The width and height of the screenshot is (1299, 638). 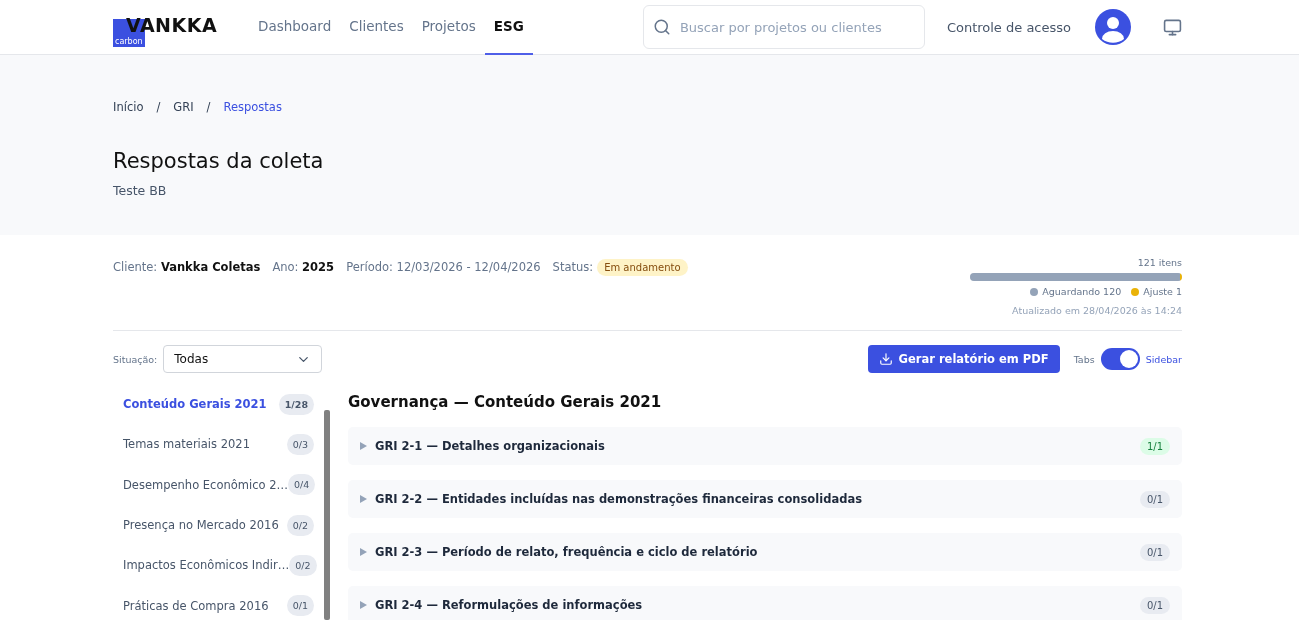 I want to click on toggle-label: Tabs, so click(x=1084, y=359).